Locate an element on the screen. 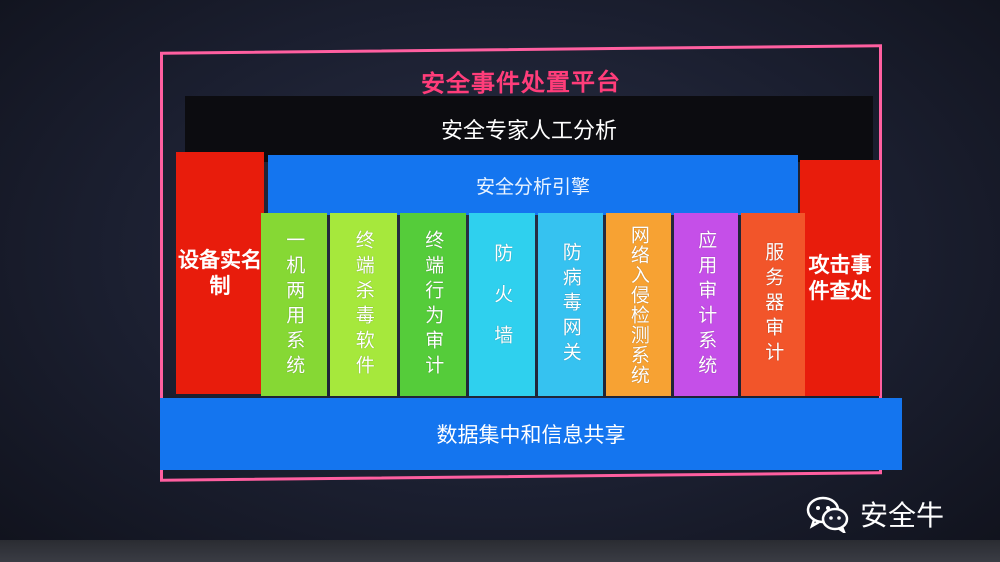 Image resolution: width=1000 pixels, height=562 pixels. left-pillar: 设备实名制 is located at coordinates (220, 273).